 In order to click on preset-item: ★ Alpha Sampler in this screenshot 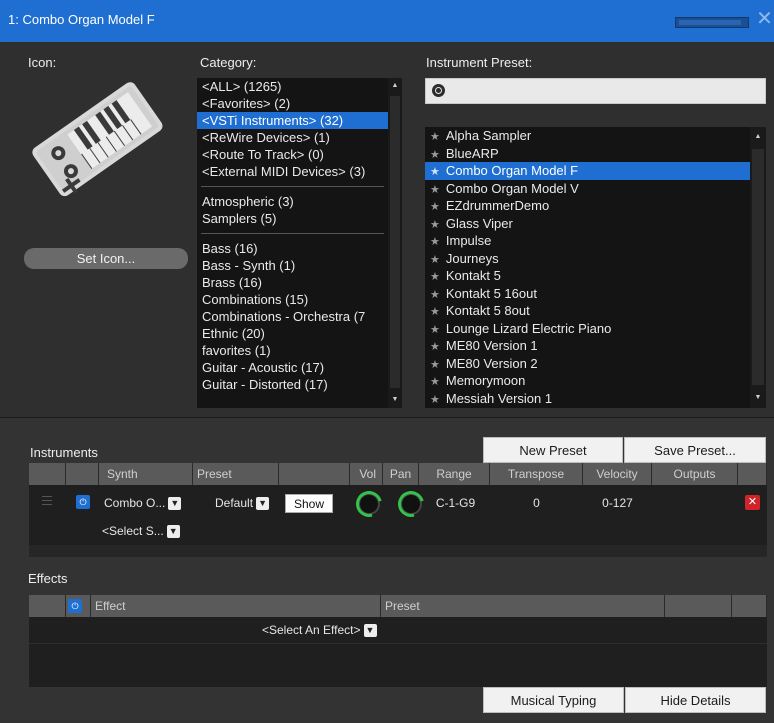, I will do `click(587, 136)`.